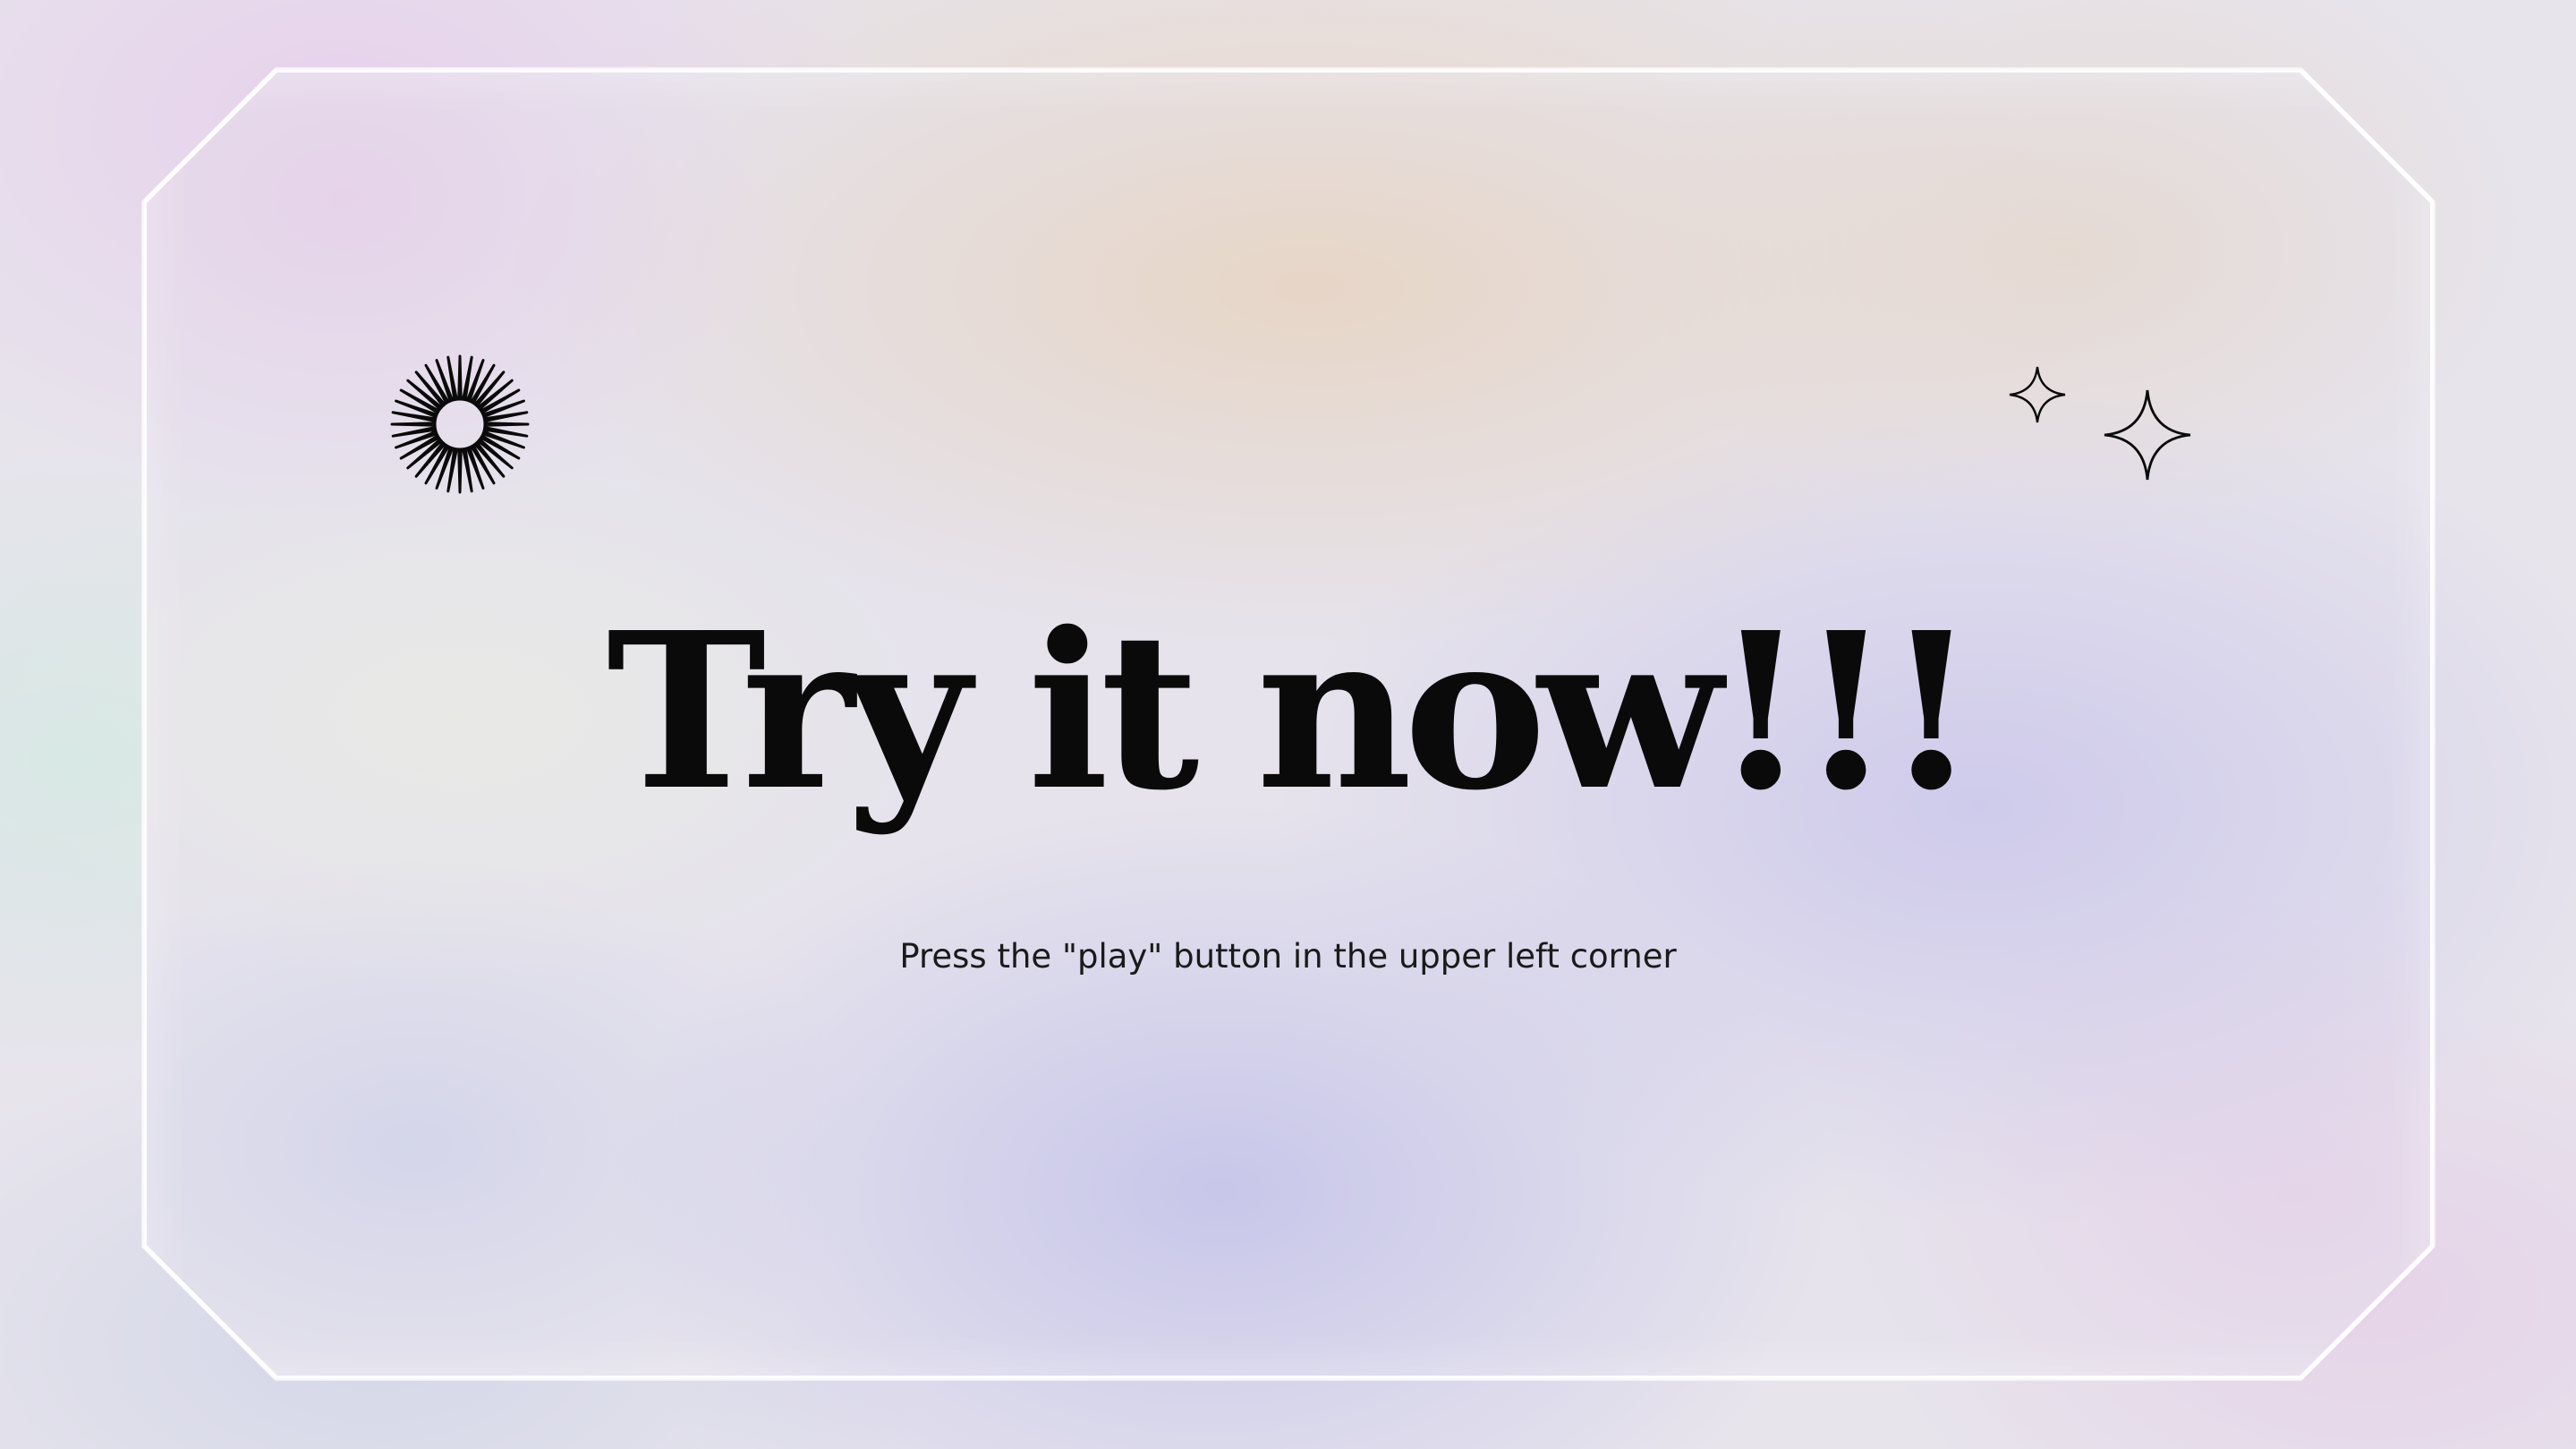 The width and height of the screenshot is (2576, 1449). I want to click on sparkle-large-icon, so click(2147, 435).